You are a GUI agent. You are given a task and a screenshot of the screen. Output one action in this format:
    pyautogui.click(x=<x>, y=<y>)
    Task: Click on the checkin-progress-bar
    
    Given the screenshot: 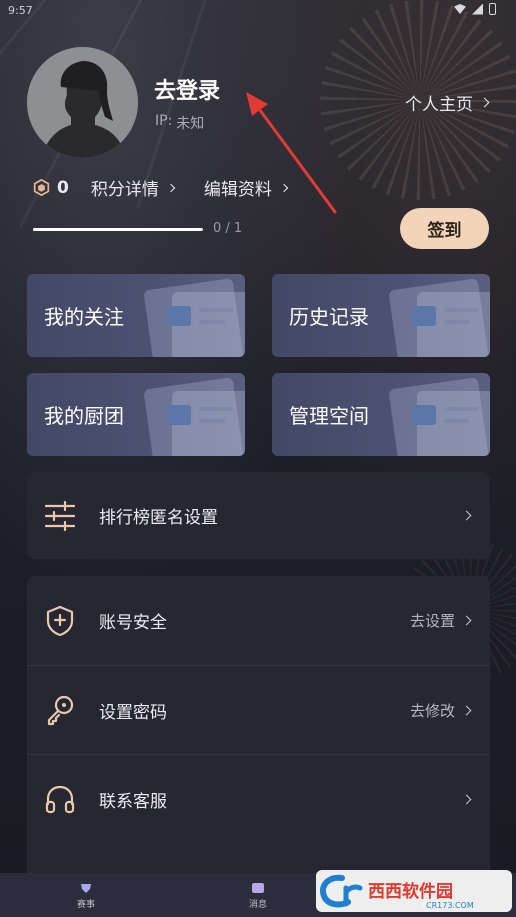 What is the action you would take?
    pyautogui.click(x=118, y=229)
    